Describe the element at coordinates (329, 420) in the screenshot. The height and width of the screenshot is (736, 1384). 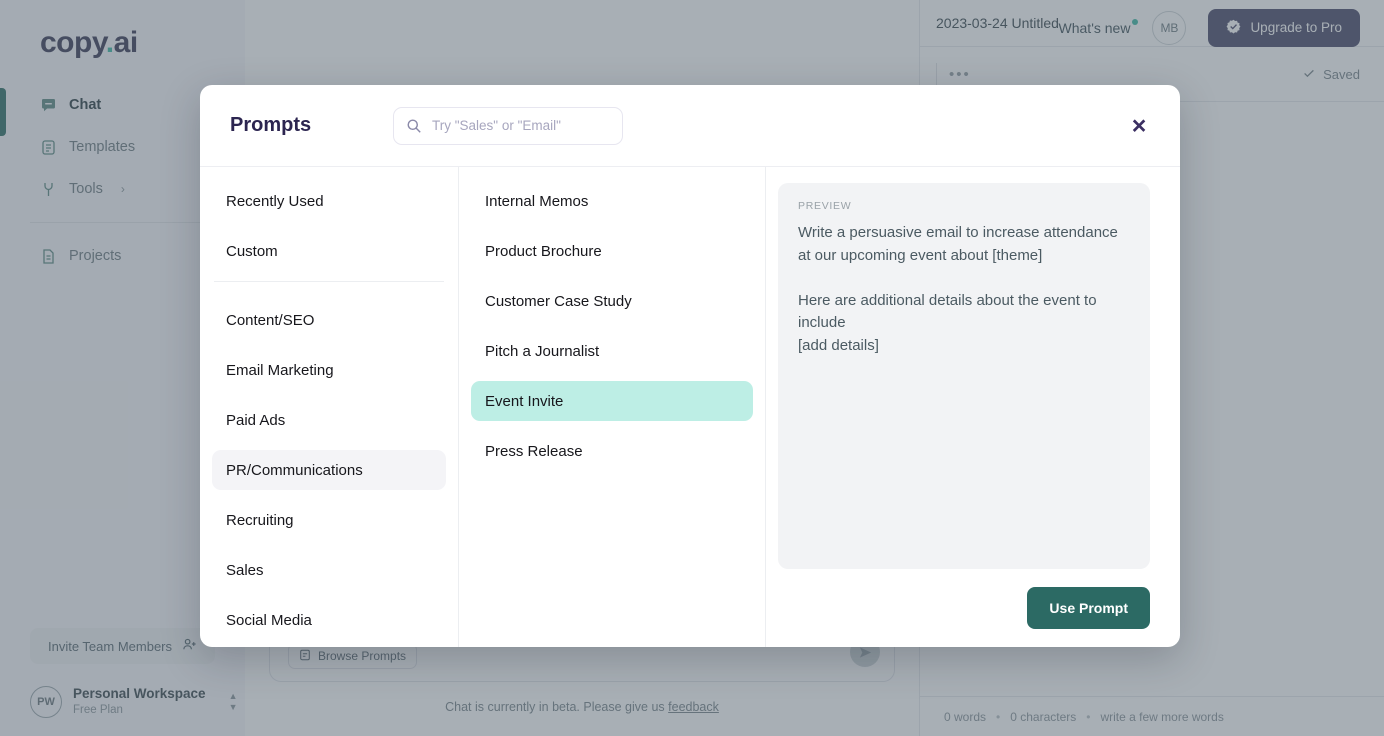
I see `category-paid-ads: Paid Ads` at that location.